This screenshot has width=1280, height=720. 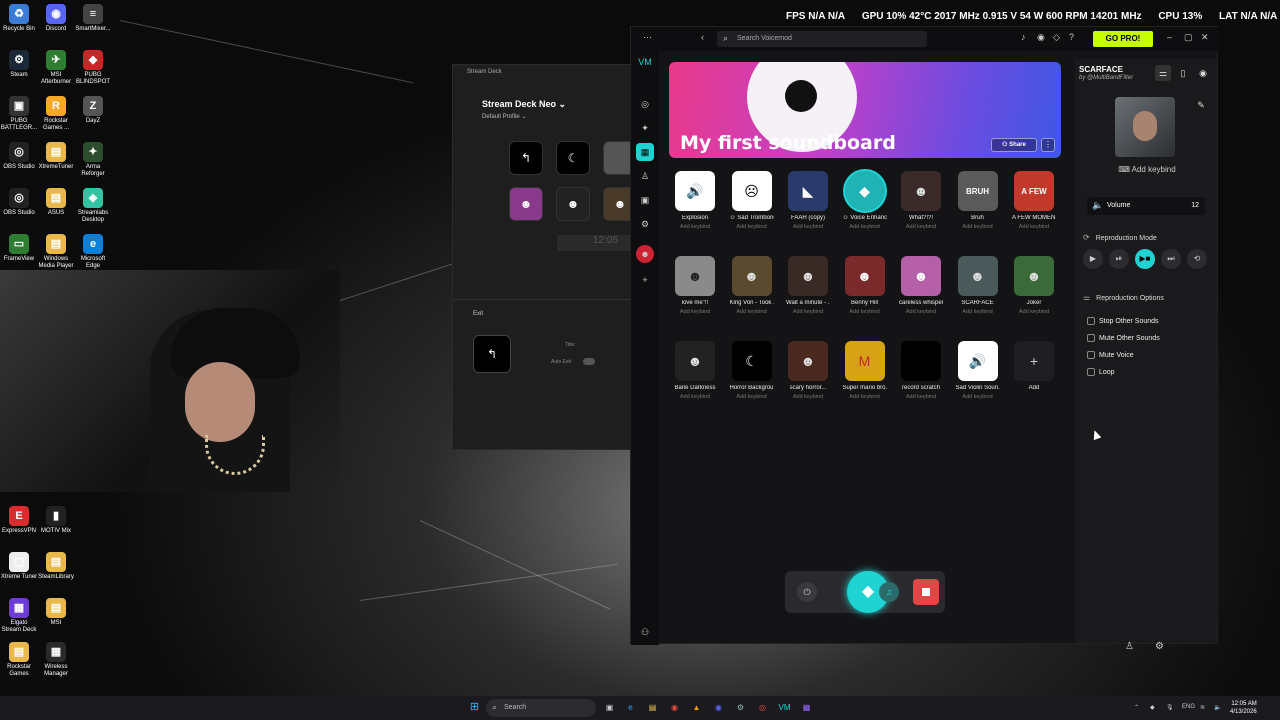 What do you see at coordinates (19, 64) in the screenshot?
I see `desktop-icon: ⚙ Steam` at bounding box center [19, 64].